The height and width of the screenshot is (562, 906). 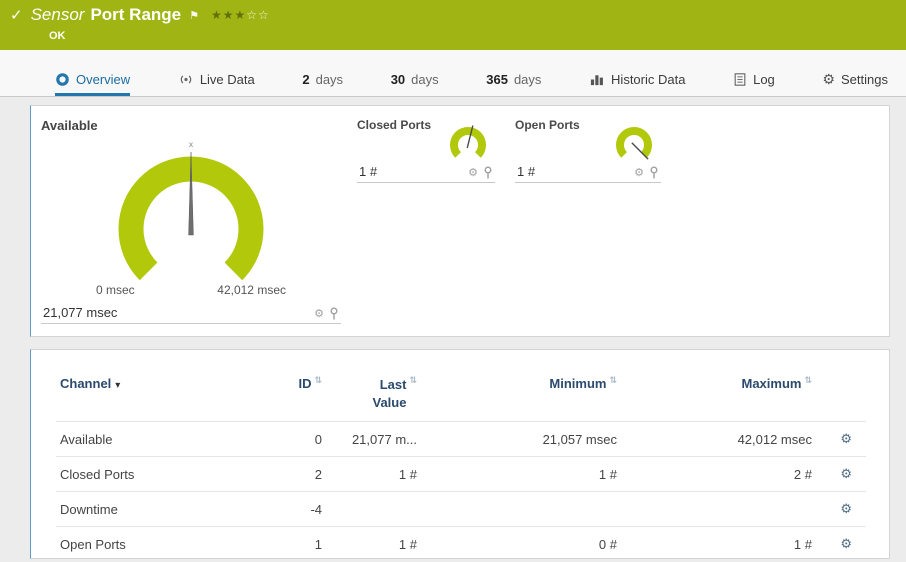 What do you see at coordinates (146, 509) in the screenshot?
I see `cell-channel: Downtime` at bounding box center [146, 509].